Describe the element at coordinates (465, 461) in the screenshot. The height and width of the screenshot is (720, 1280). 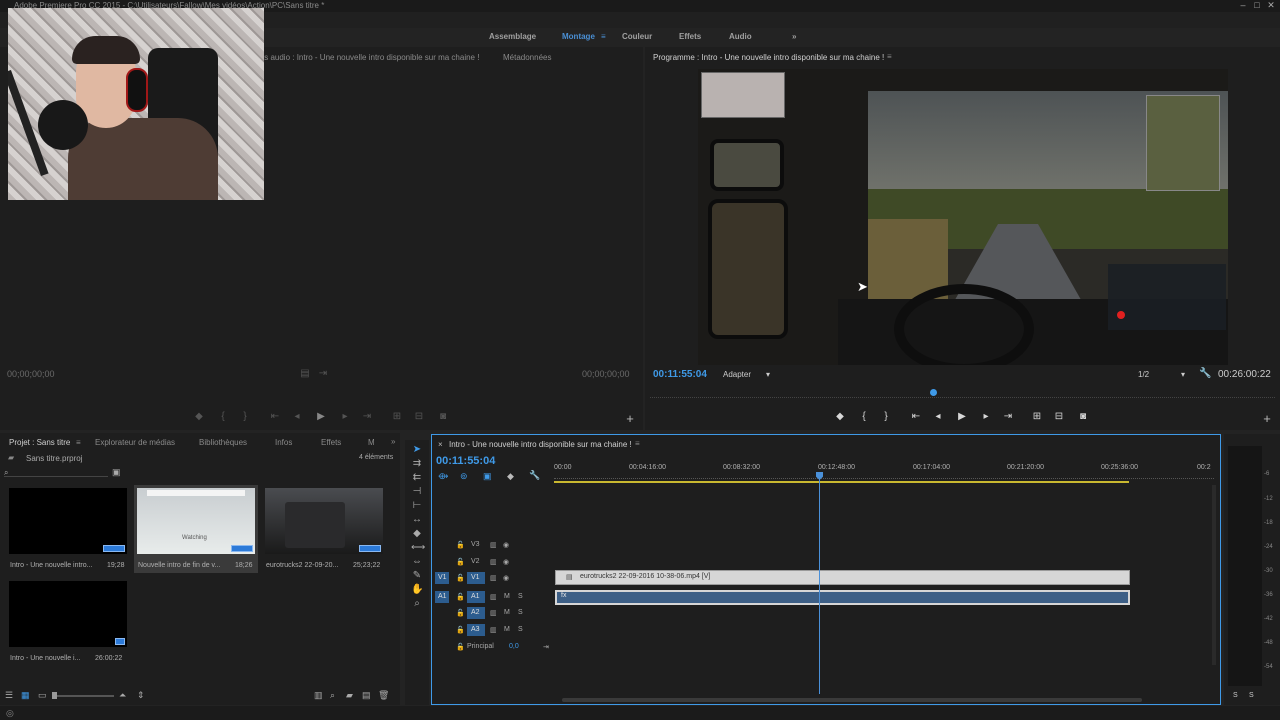
I see `timeline-timecode: 00:11:55:04` at that location.